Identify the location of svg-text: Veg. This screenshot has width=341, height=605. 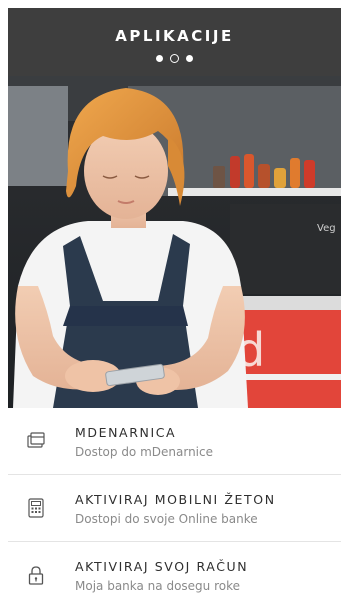
(326, 228).